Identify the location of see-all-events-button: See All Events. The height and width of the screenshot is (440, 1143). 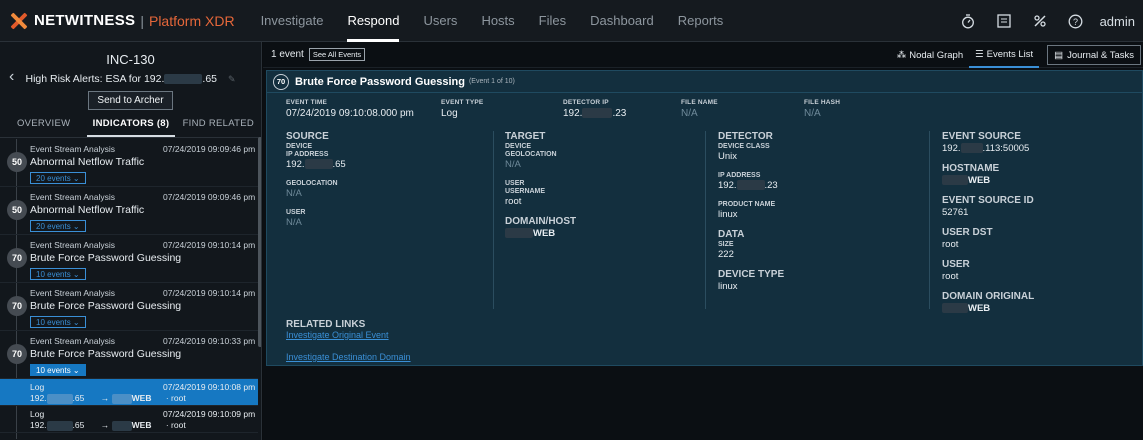
(337, 54).